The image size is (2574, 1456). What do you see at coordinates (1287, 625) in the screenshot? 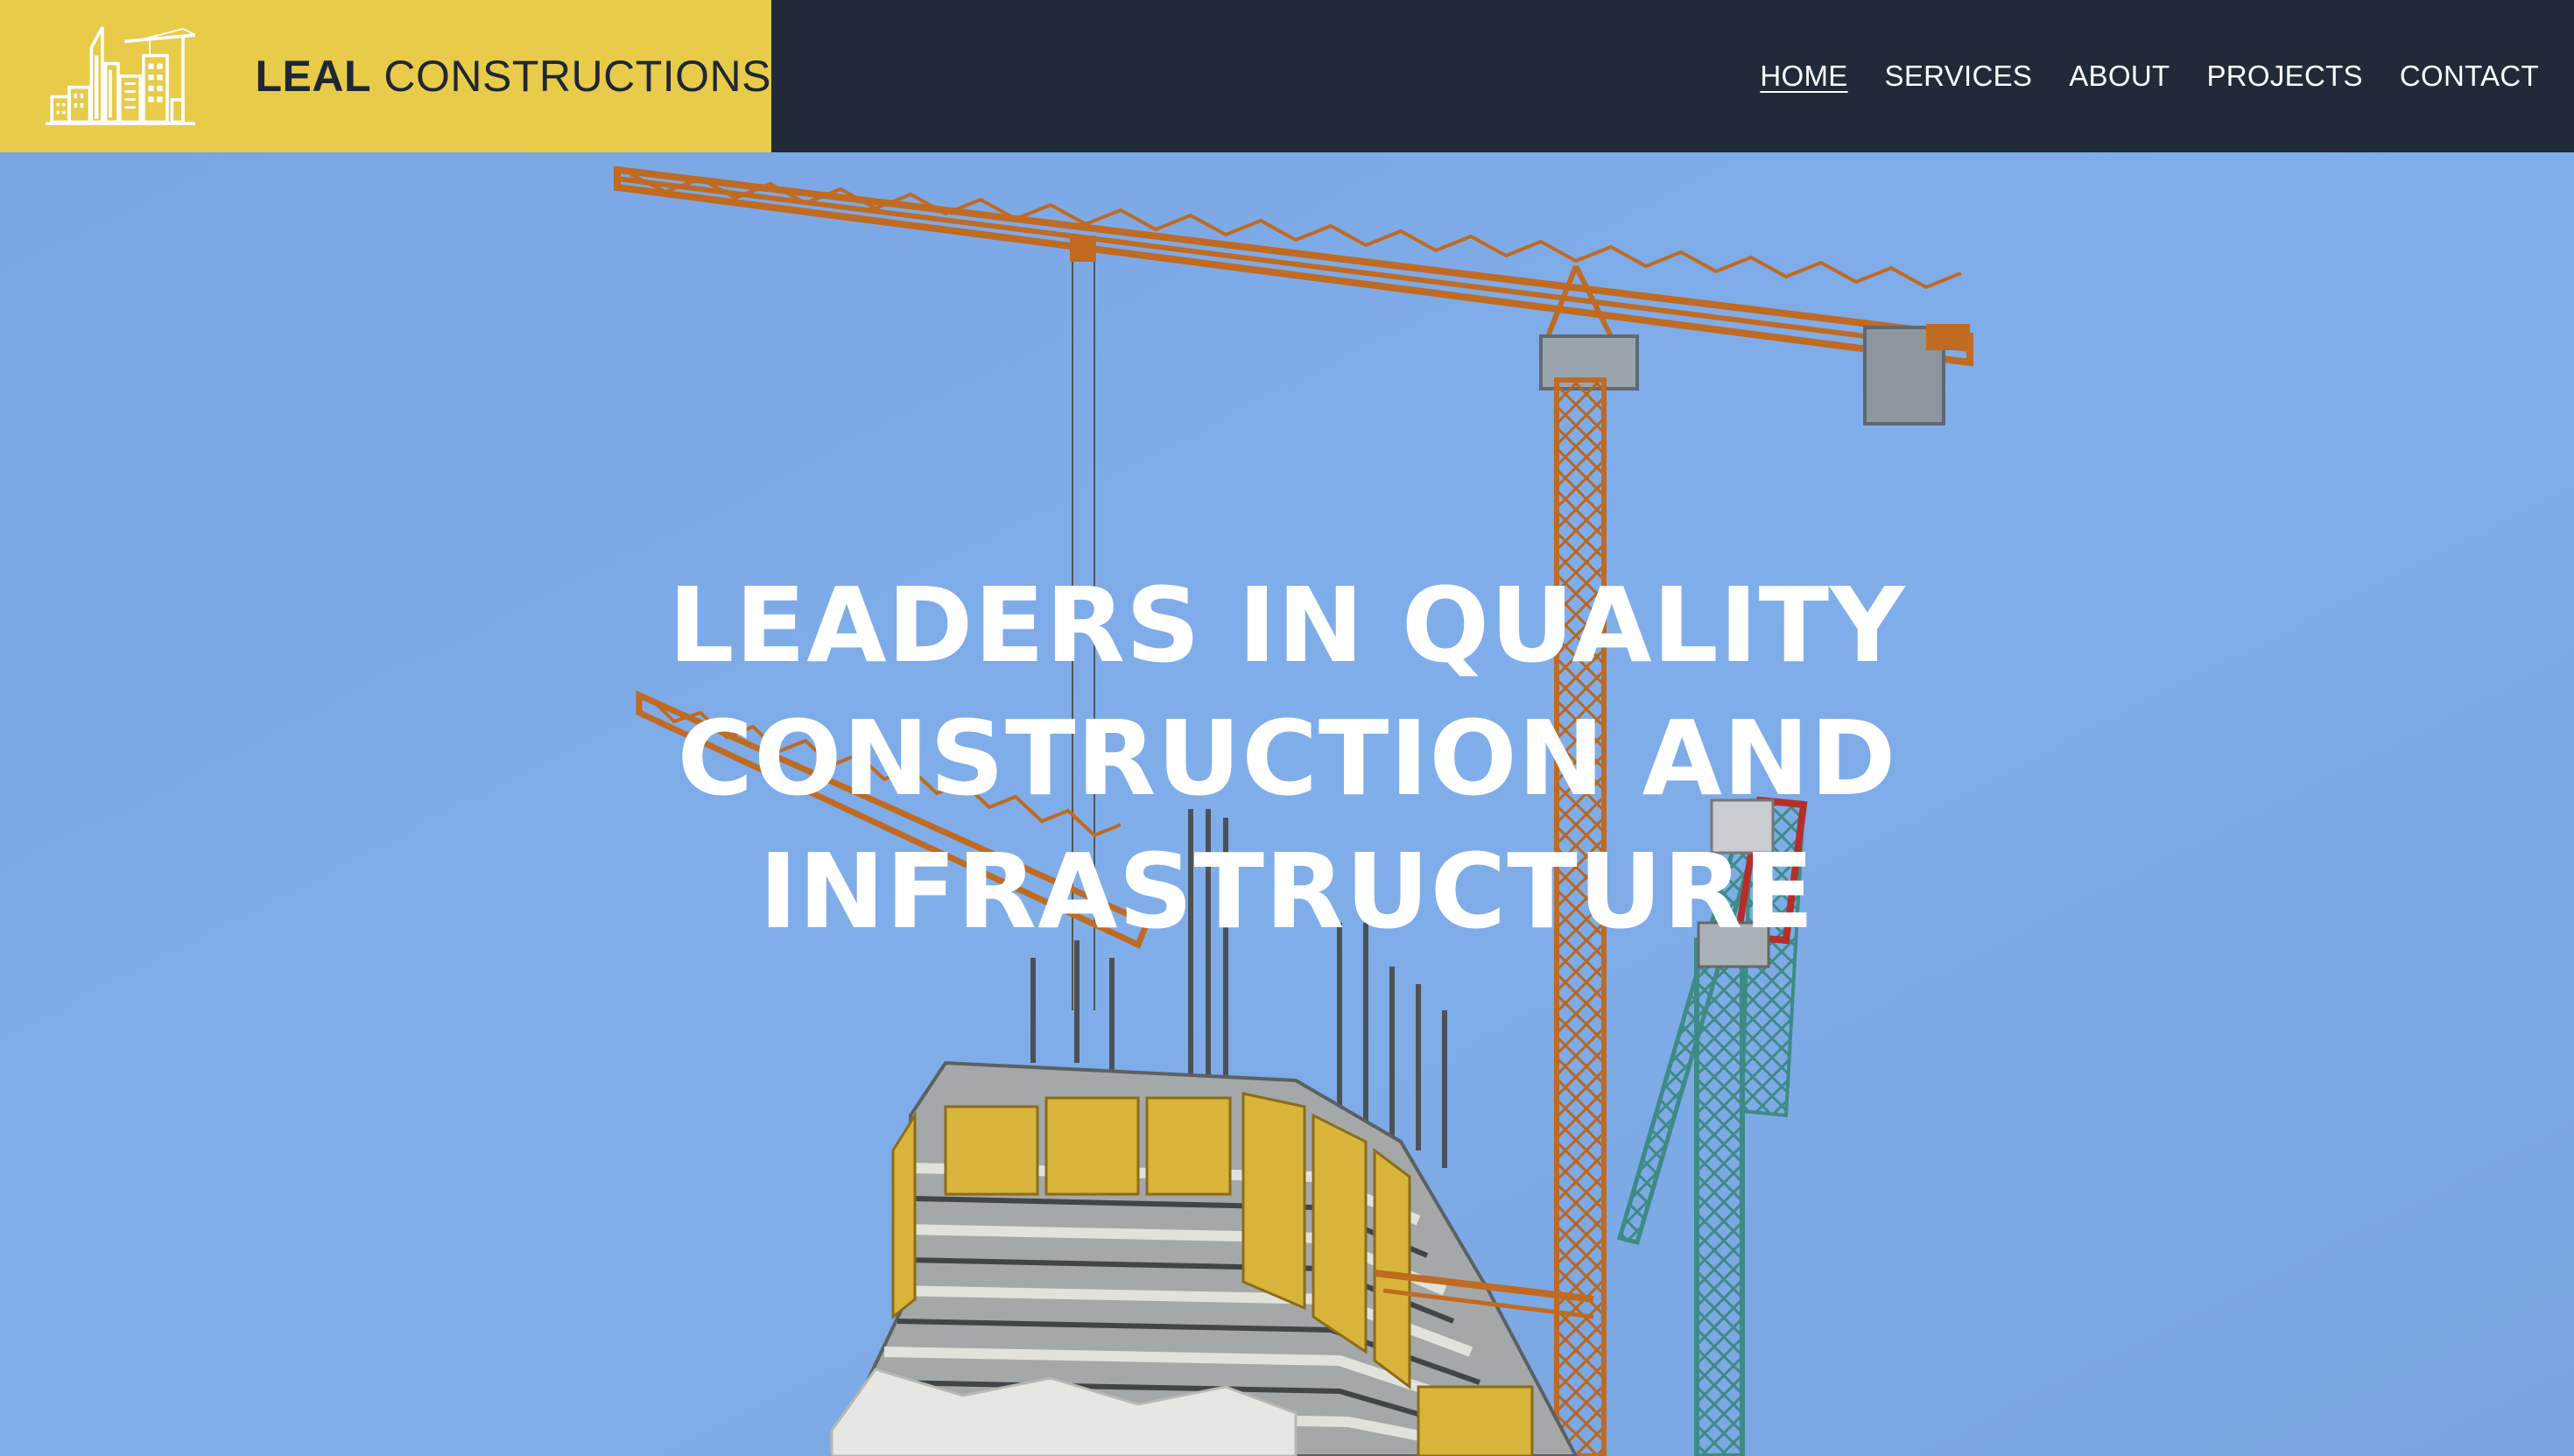
I see `hero-title-line-1: LEADERS IN QUALITY` at bounding box center [1287, 625].